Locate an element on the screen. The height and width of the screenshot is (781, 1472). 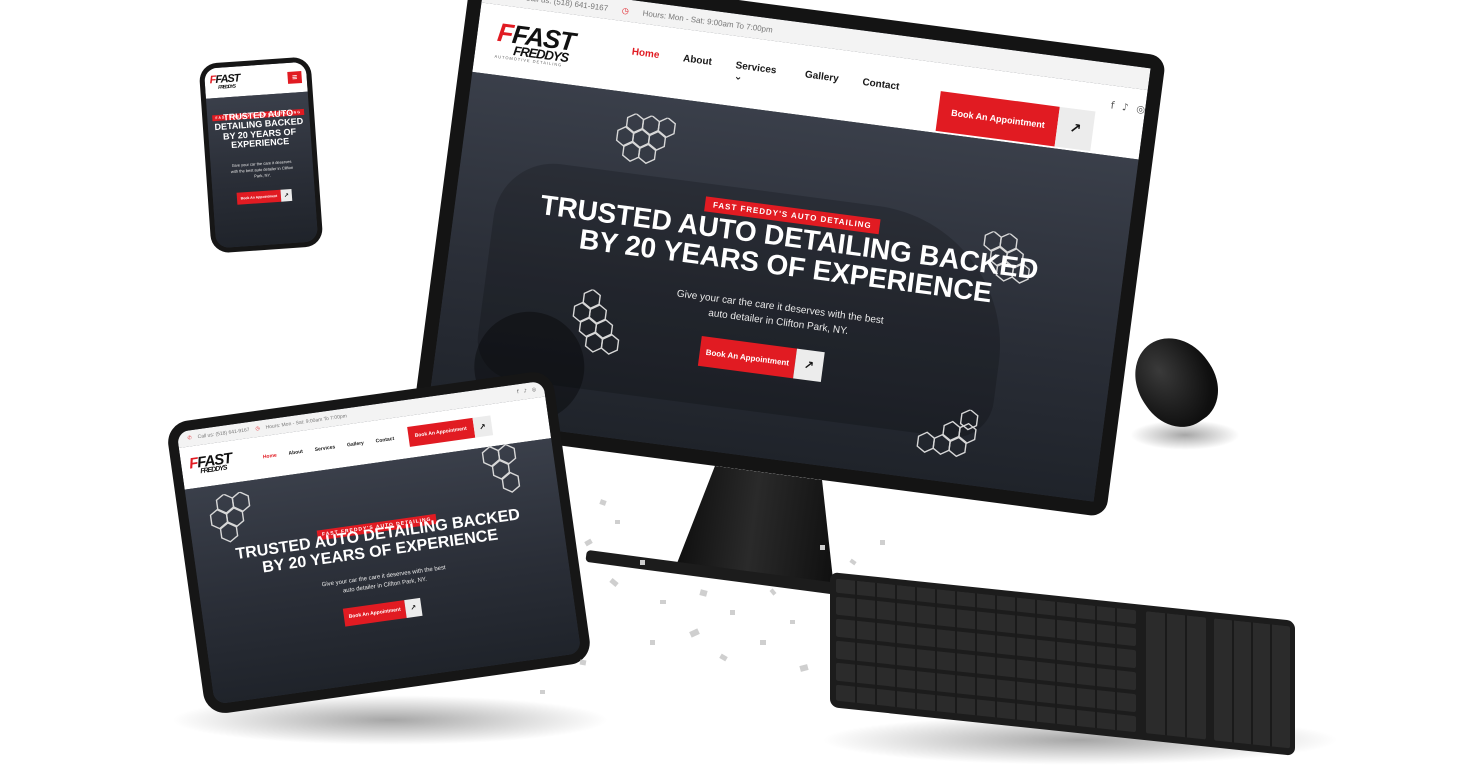
chevron-down-icon: ⌄ is located at coordinates (738, 77).